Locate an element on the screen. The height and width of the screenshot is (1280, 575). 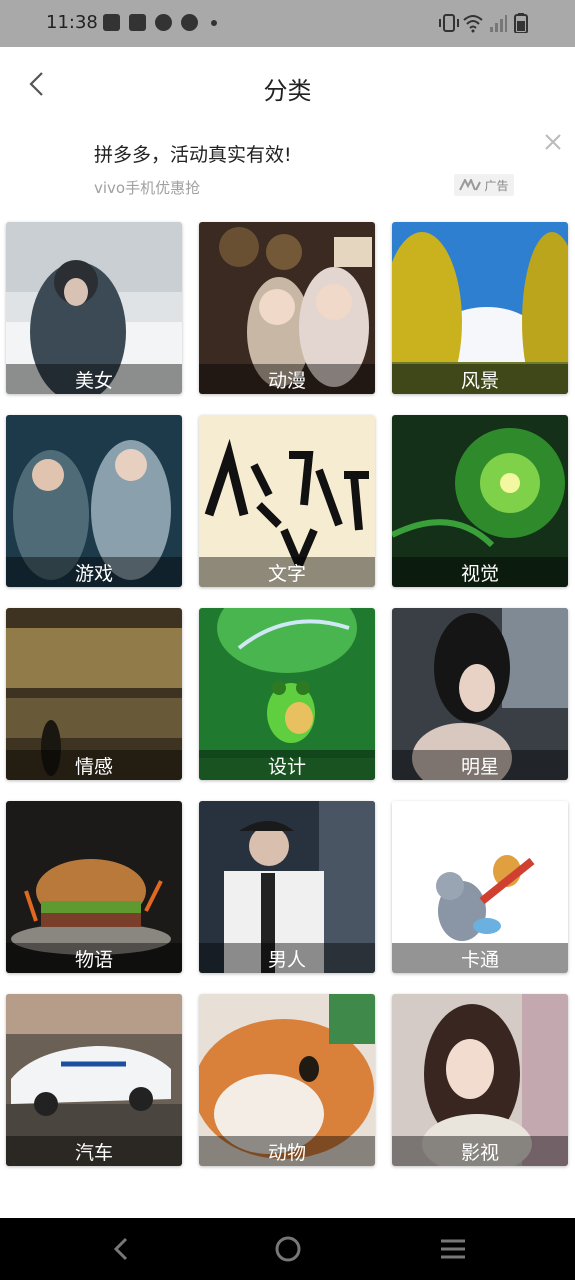
category-card: 卡通 is located at coordinates (480, 887).